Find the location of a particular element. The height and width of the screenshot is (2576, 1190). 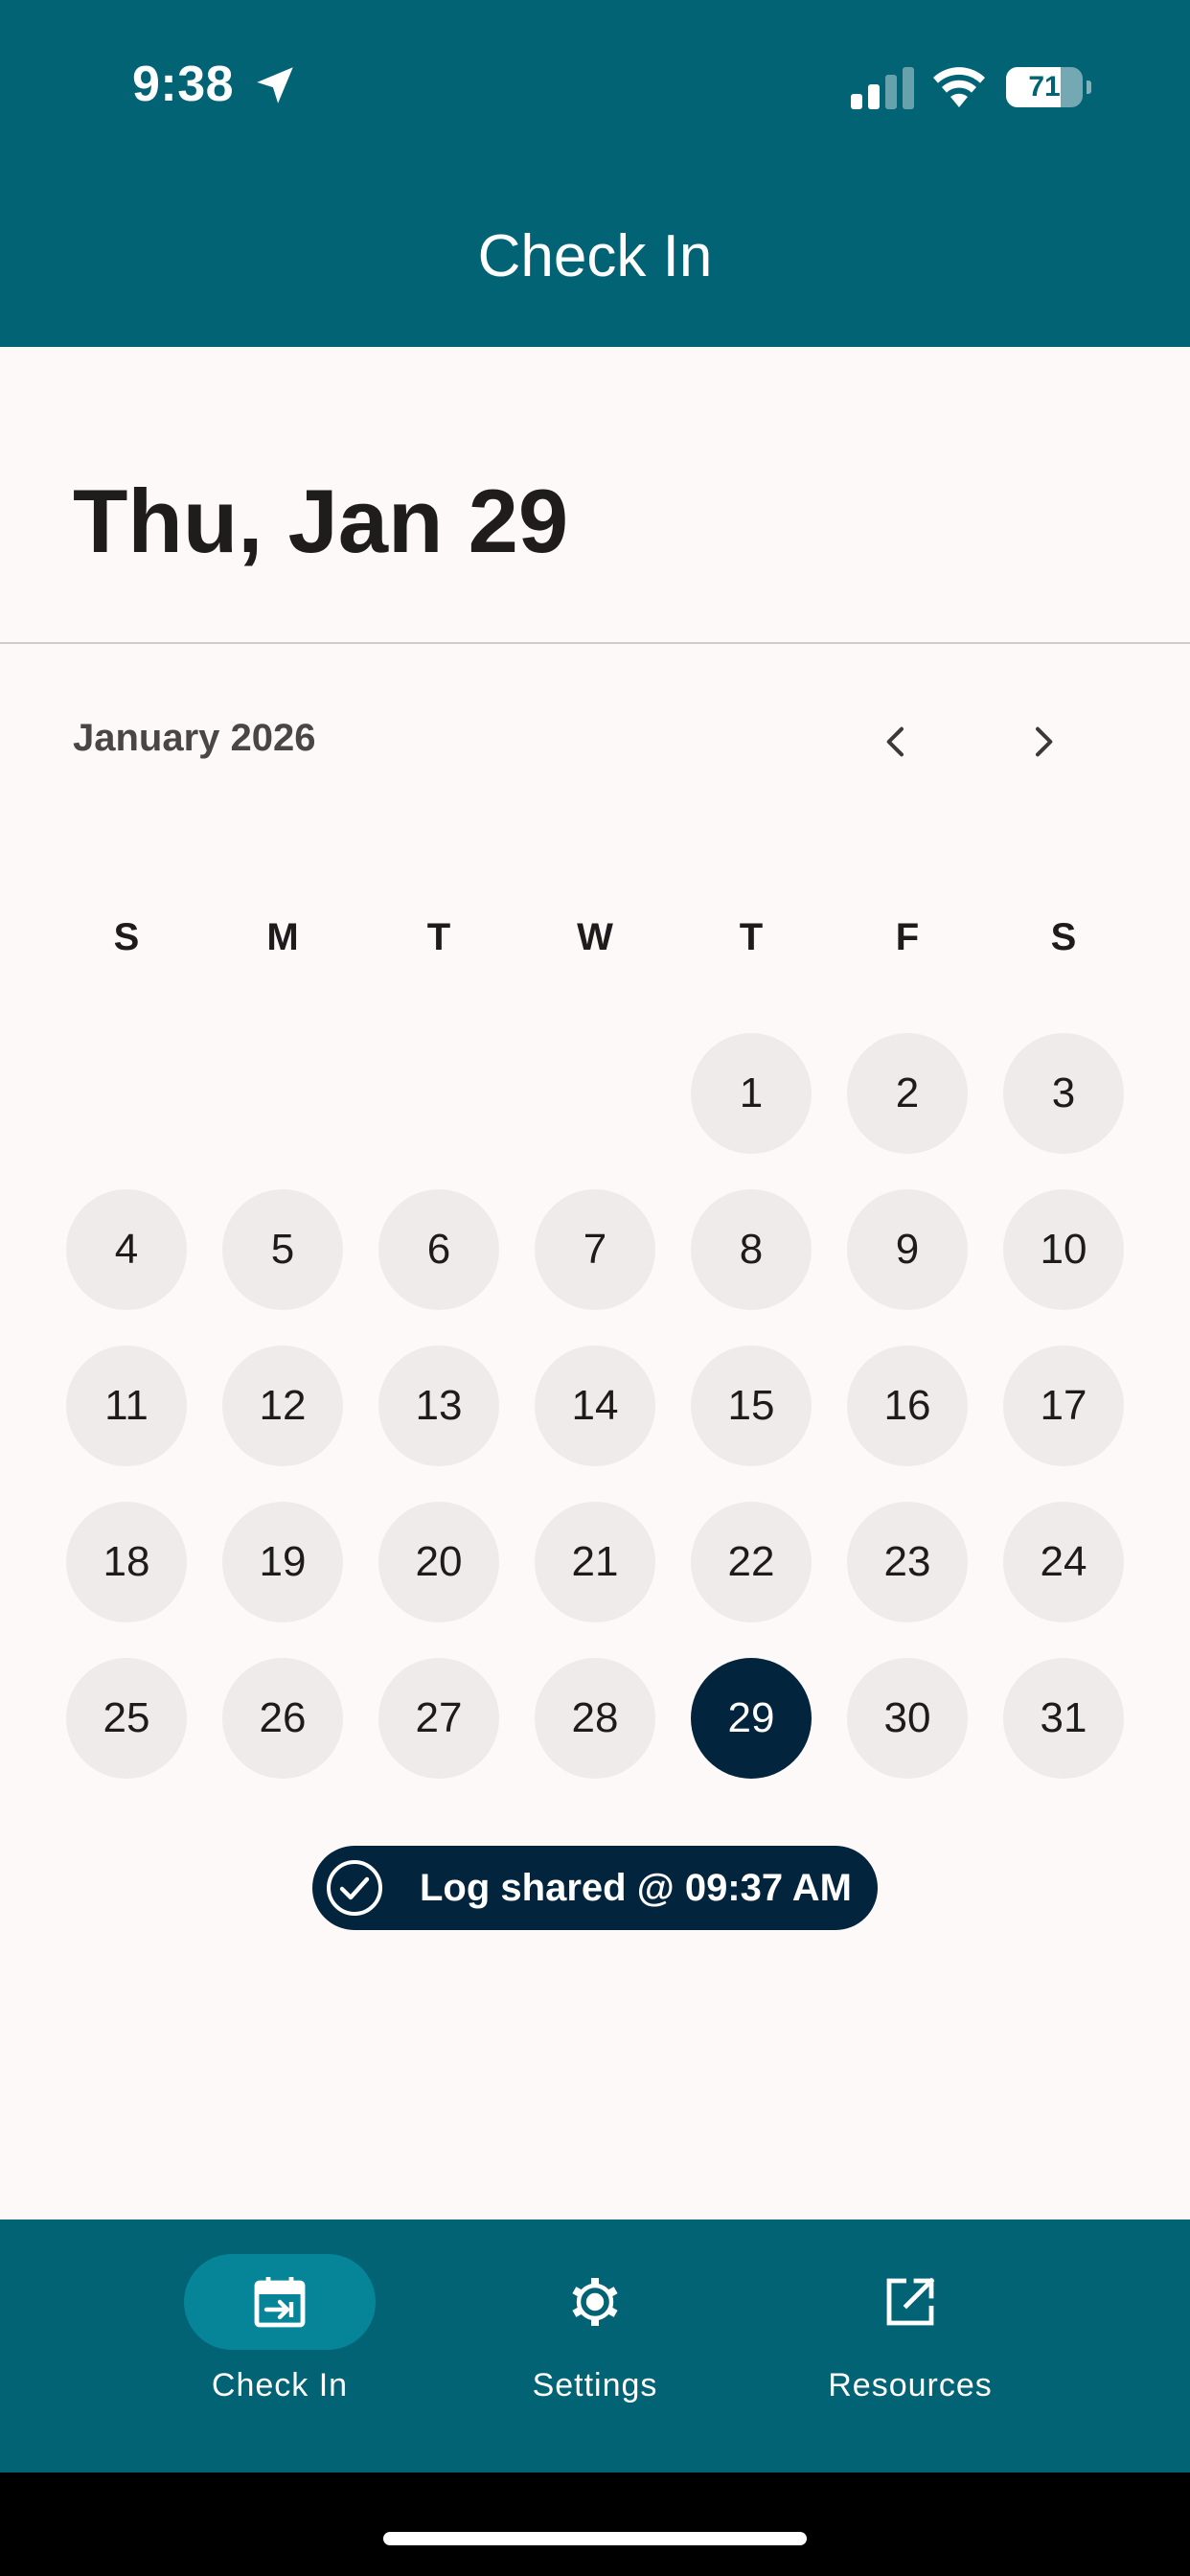

calendar-day: 26 is located at coordinates (282, 1718).